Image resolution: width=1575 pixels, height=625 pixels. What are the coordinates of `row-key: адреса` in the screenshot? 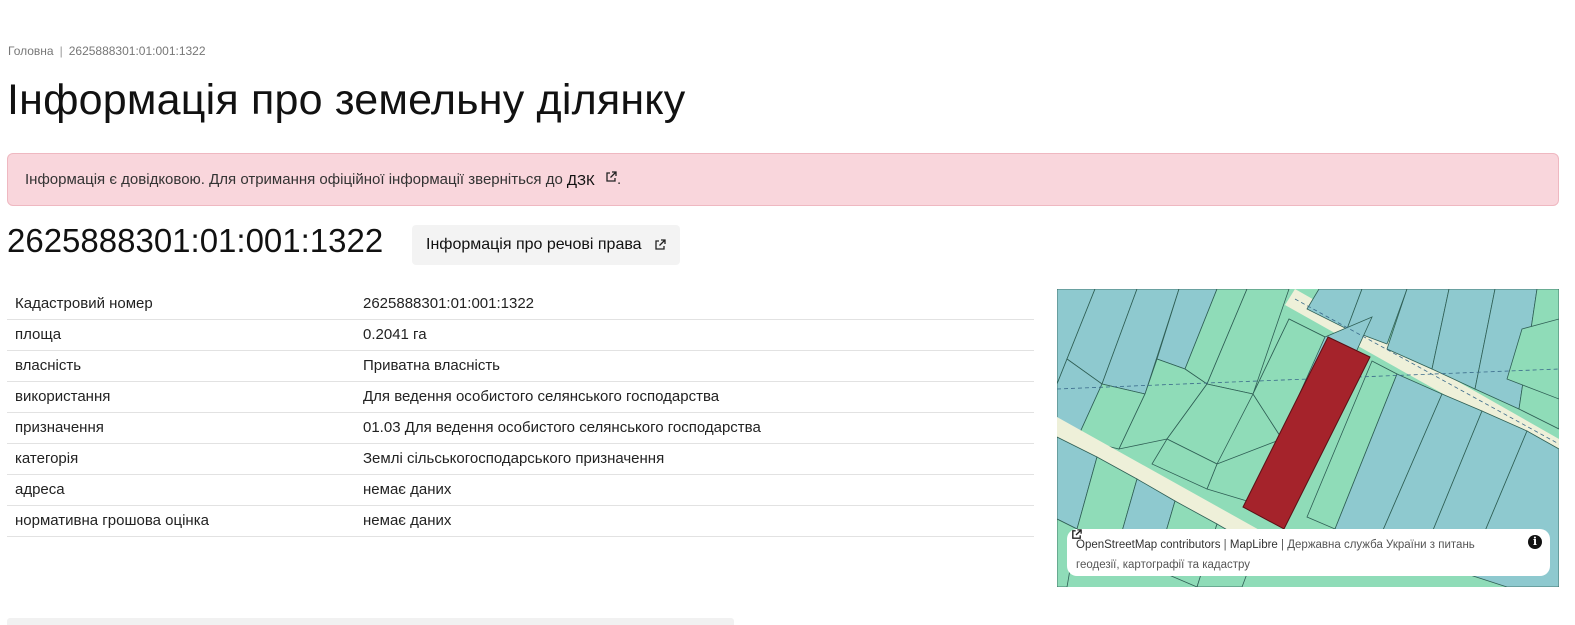 It's located at (181, 490).